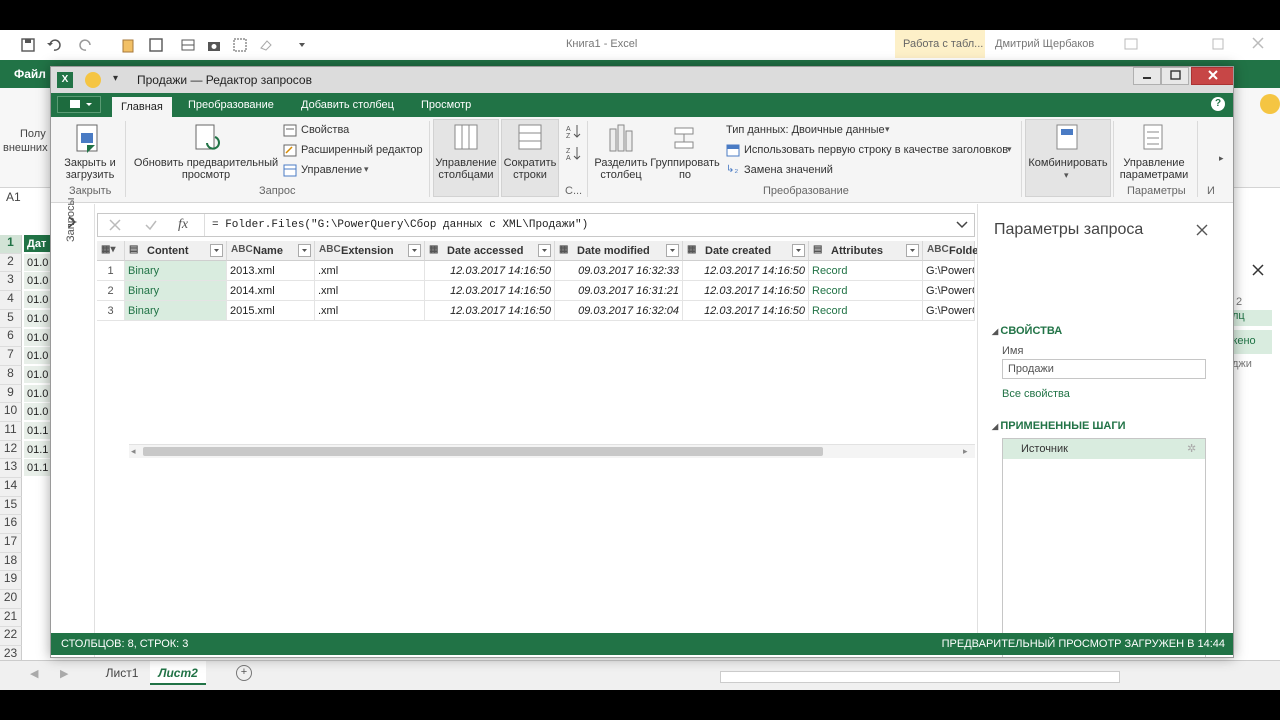  Describe the element at coordinates (866, 291) in the screenshot. I see `grid-cell-attributes: Record` at that location.